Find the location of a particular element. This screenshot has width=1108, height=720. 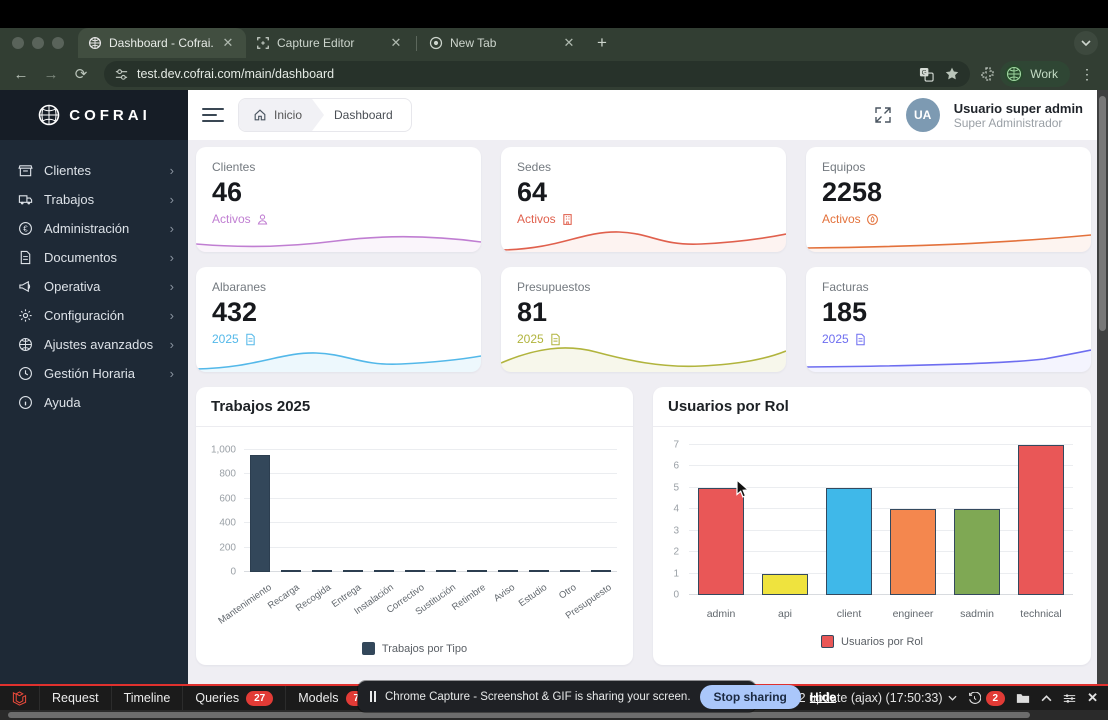

bar-Otro is located at coordinates (570, 571).